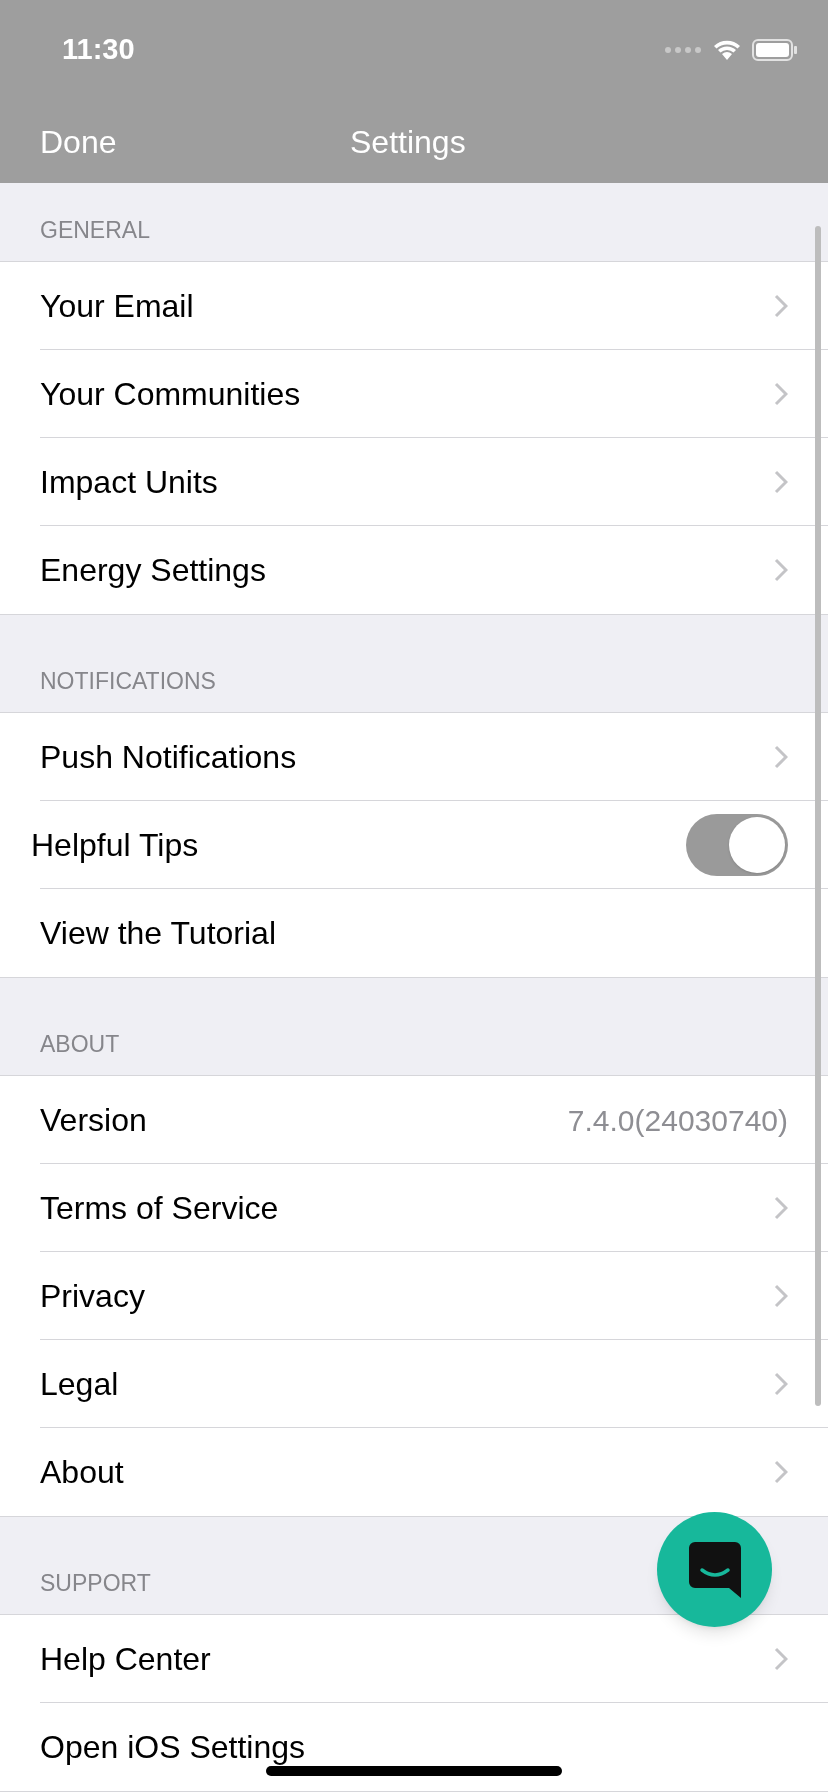 This screenshot has height=1792, width=828. Describe the element at coordinates (414, 1747) in the screenshot. I see `settings-row: Open iOS Settings` at that location.